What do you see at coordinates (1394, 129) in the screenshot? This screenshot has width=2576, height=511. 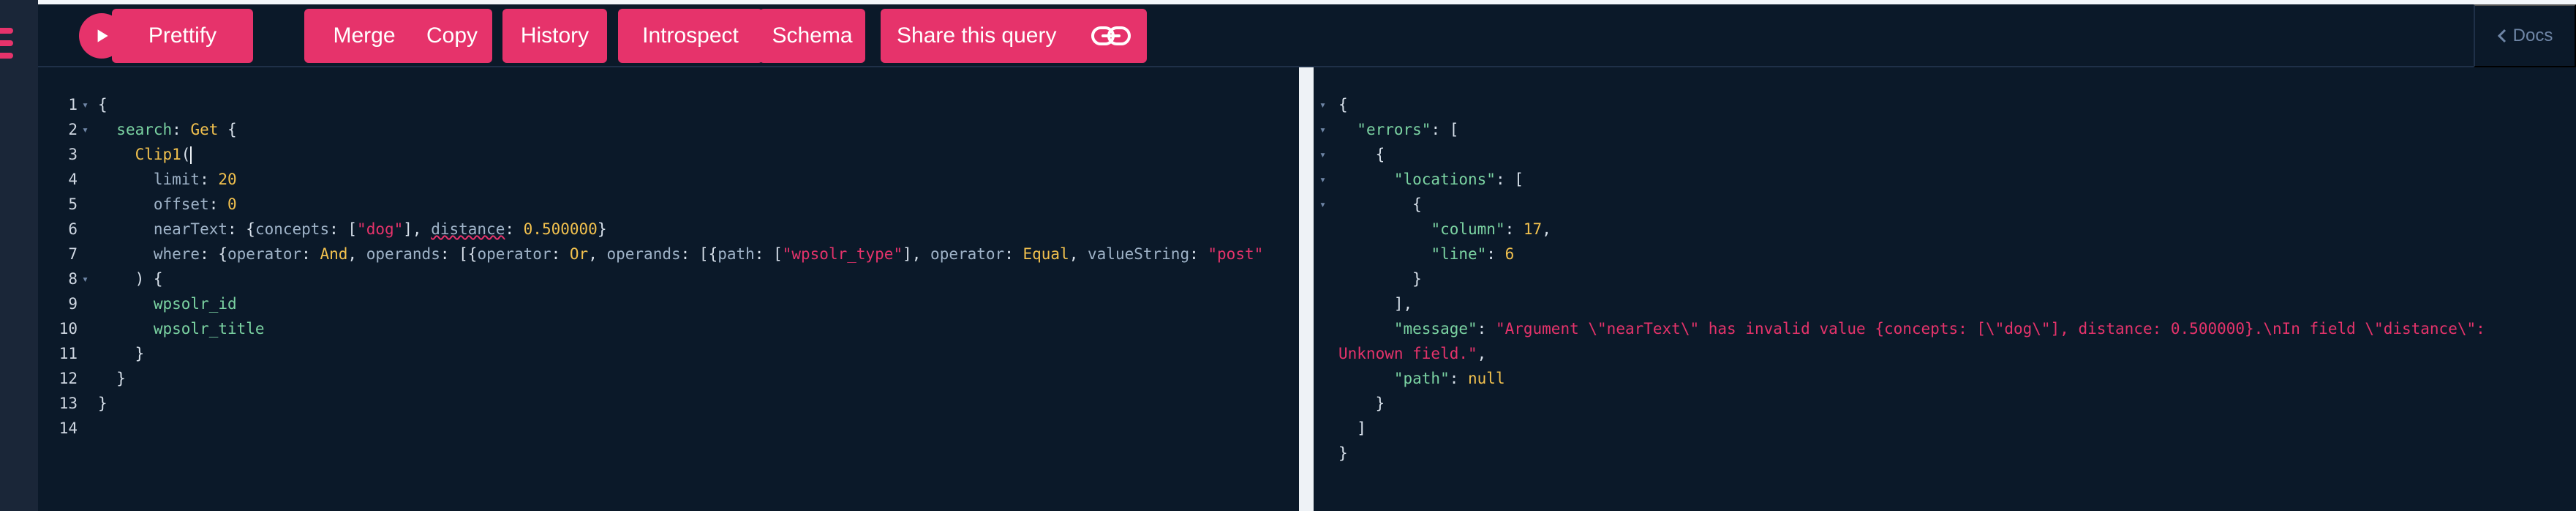 I see `code-token: "errors"` at bounding box center [1394, 129].